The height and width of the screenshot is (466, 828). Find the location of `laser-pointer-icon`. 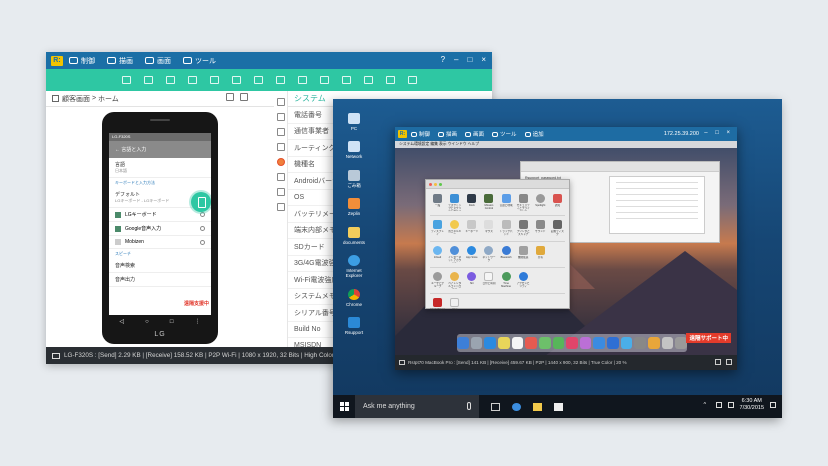

laser-pointer-icon is located at coordinates (126, 80).